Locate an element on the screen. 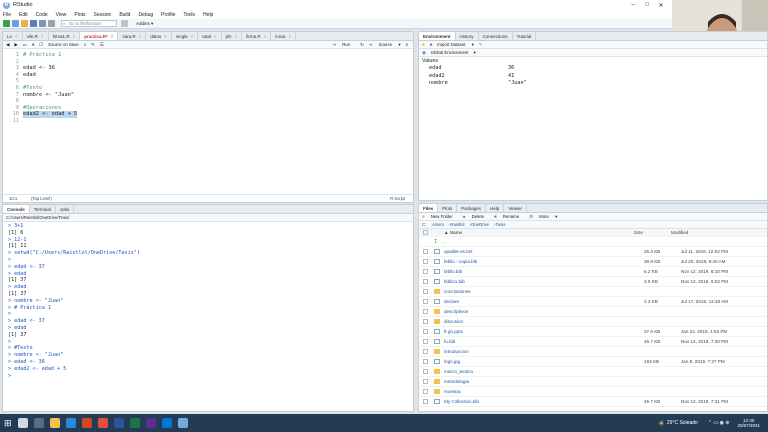 This screenshot has width=768, height=432. tab-connections: Connections is located at coordinates (496, 36).